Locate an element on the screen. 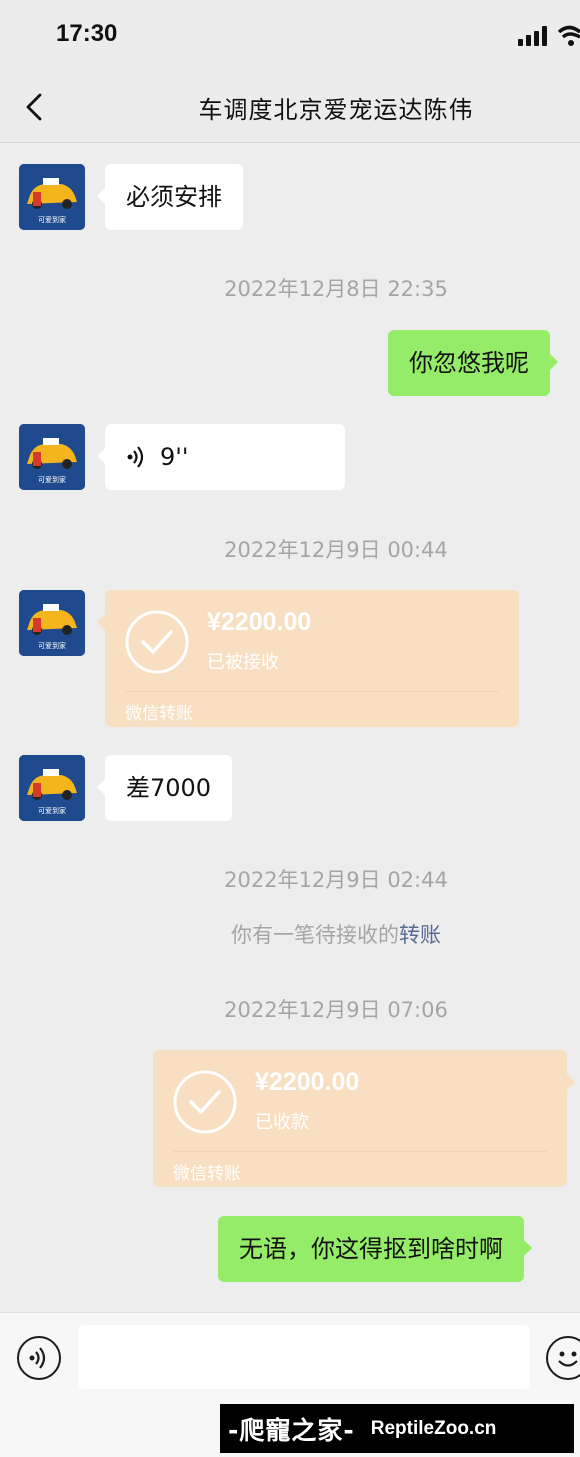 Image resolution: width=580 pixels, height=1457 pixels. timestamp: 2022年12月9日 02:44 is located at coordinates (336, 880).